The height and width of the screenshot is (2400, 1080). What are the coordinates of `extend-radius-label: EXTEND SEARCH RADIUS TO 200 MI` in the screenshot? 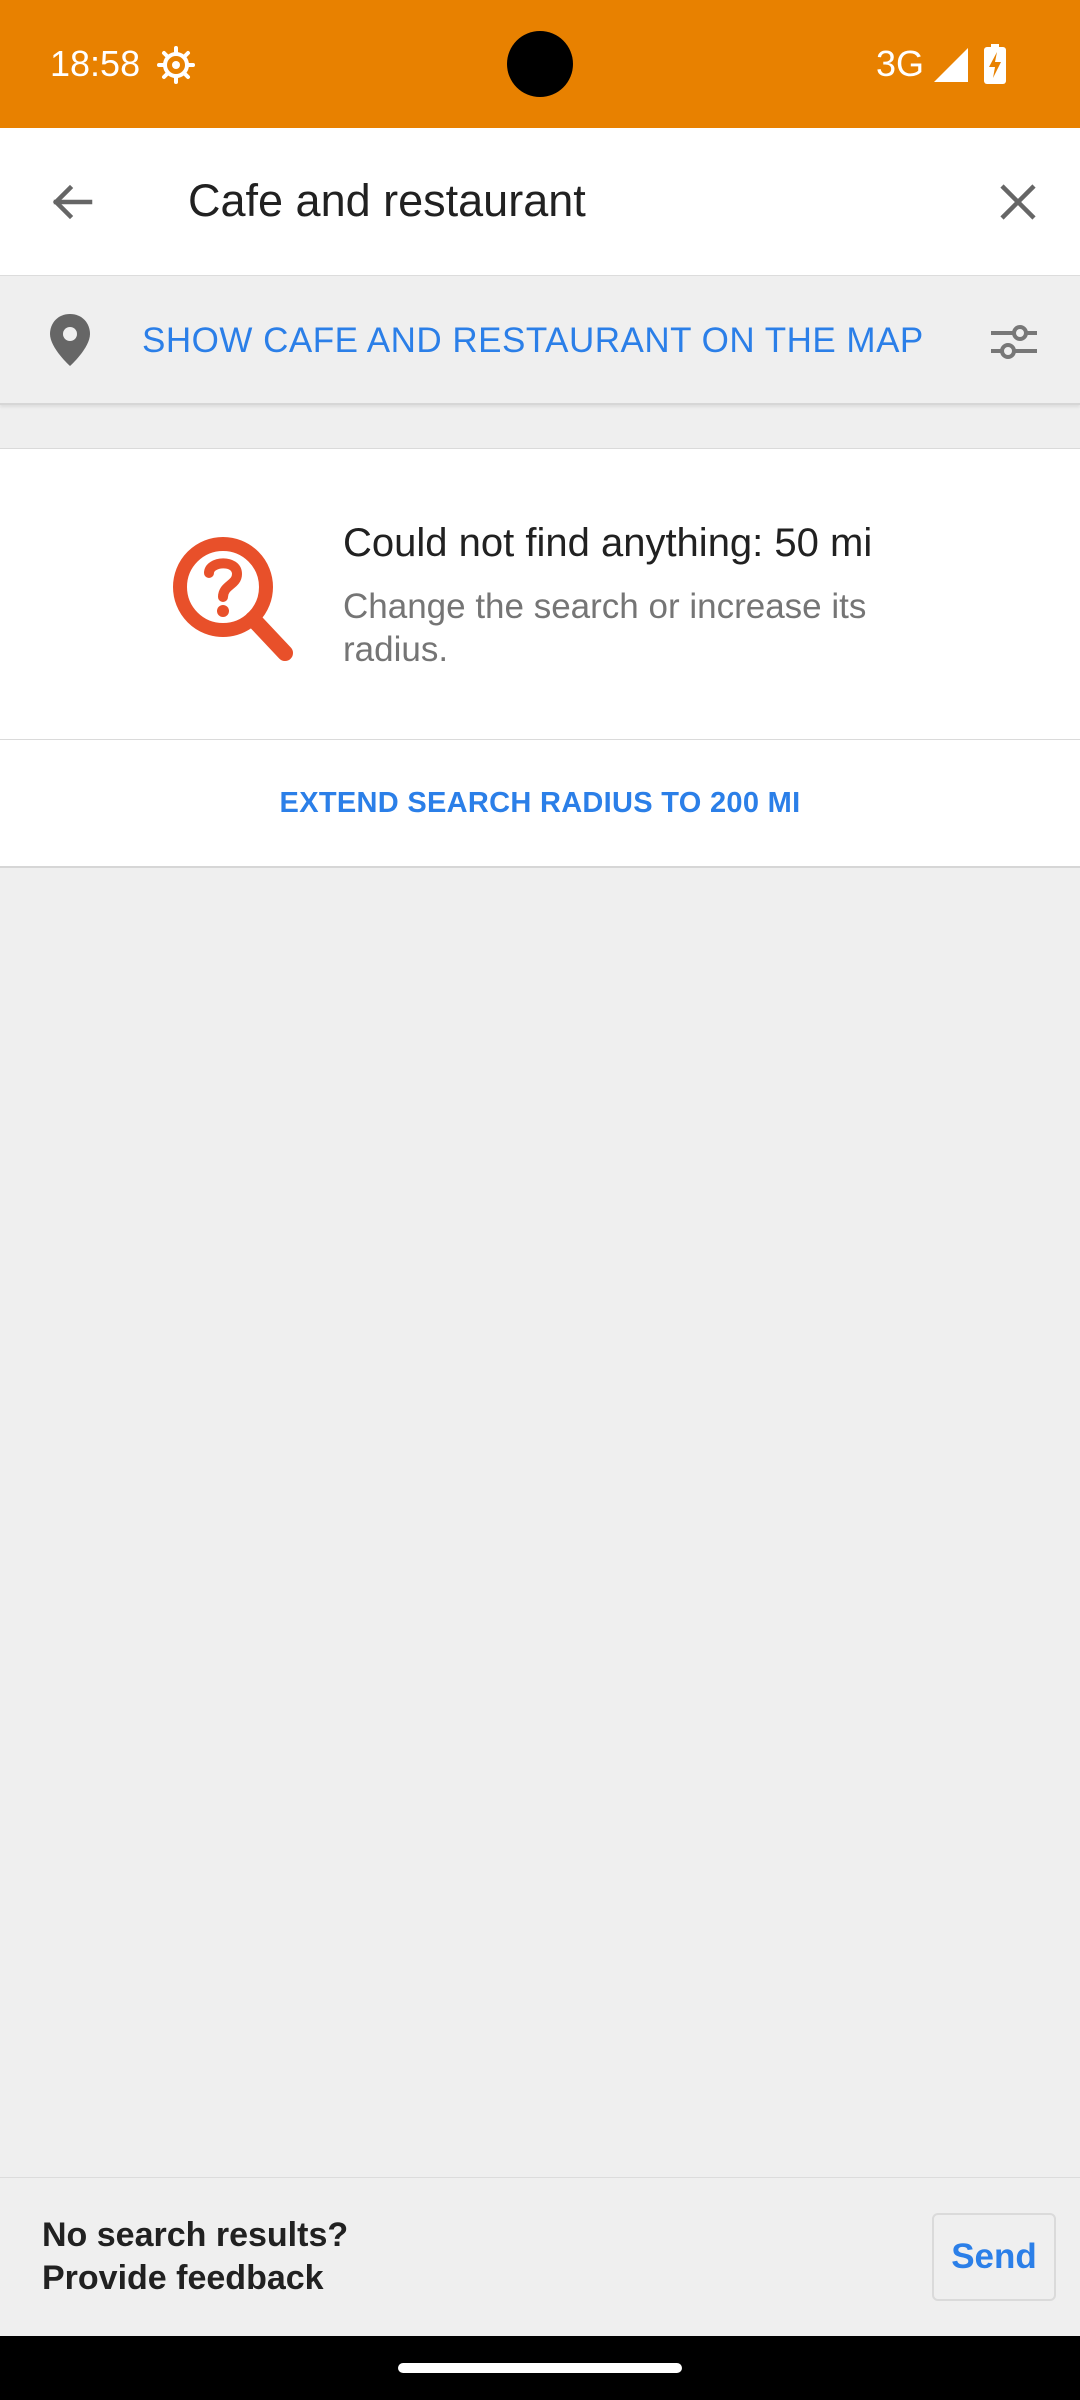 It's located at (540, 802).